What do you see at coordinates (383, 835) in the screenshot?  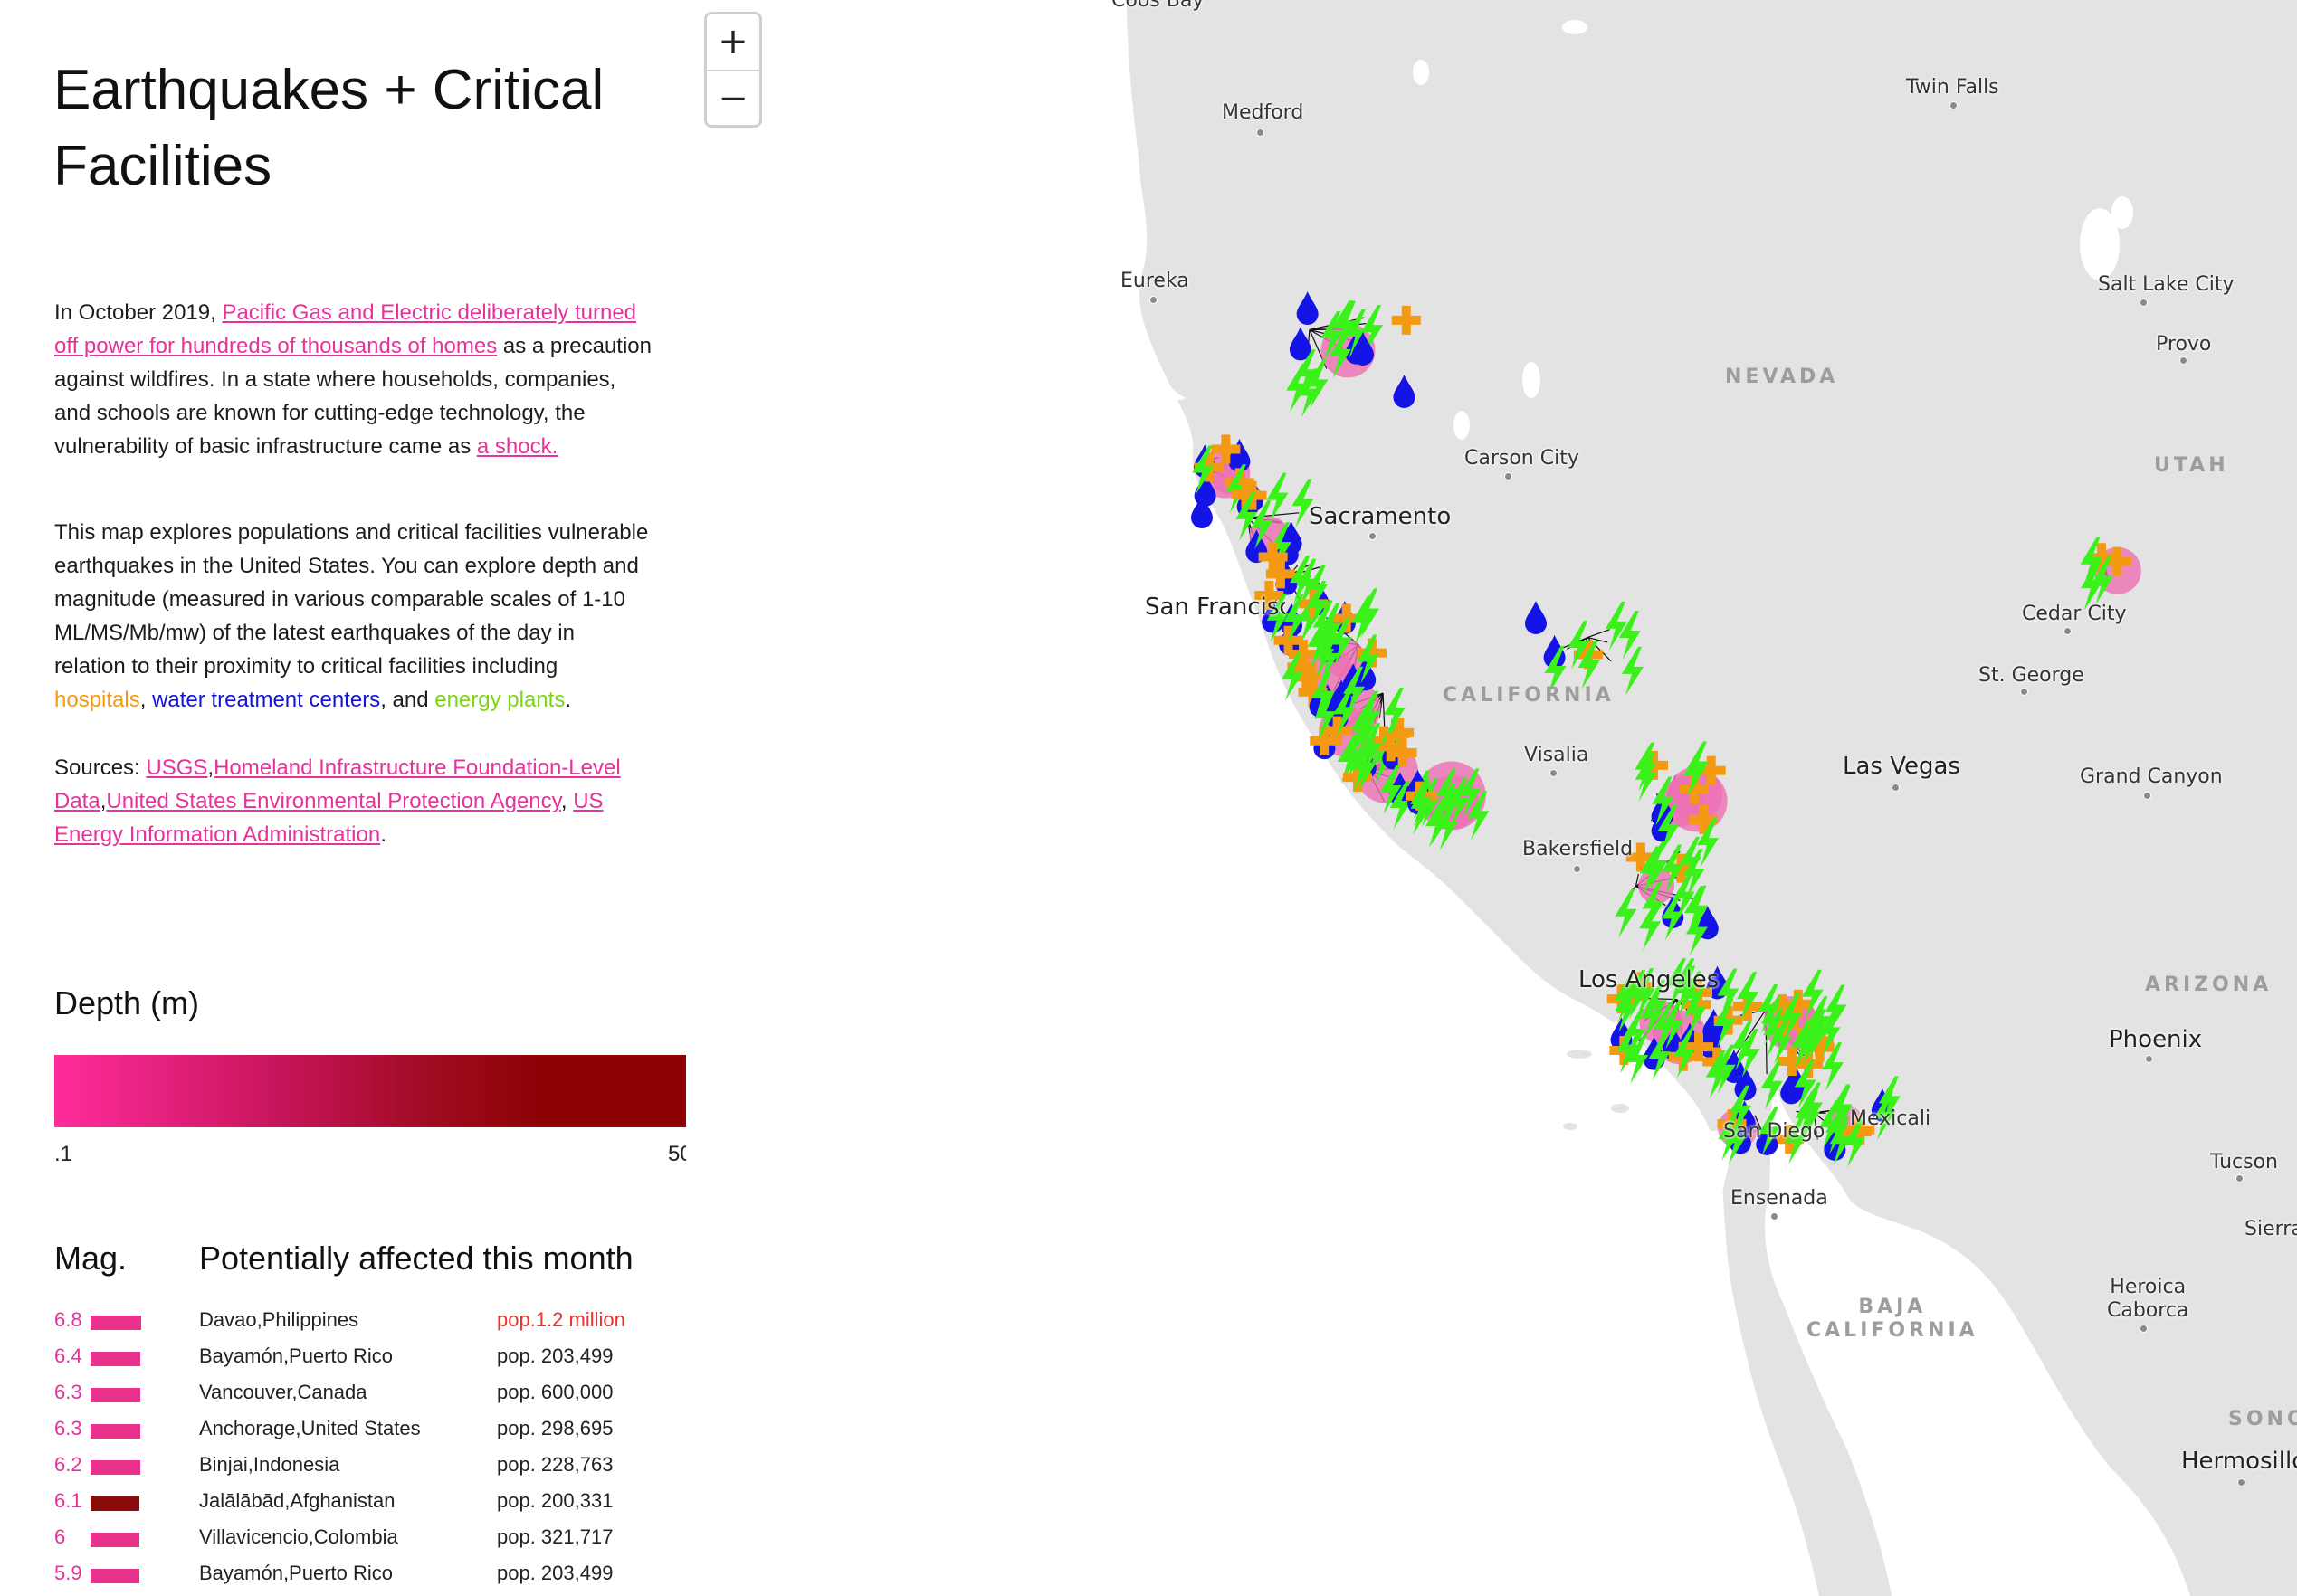 I see `sources-end: .` at bounding box center [383, 835].